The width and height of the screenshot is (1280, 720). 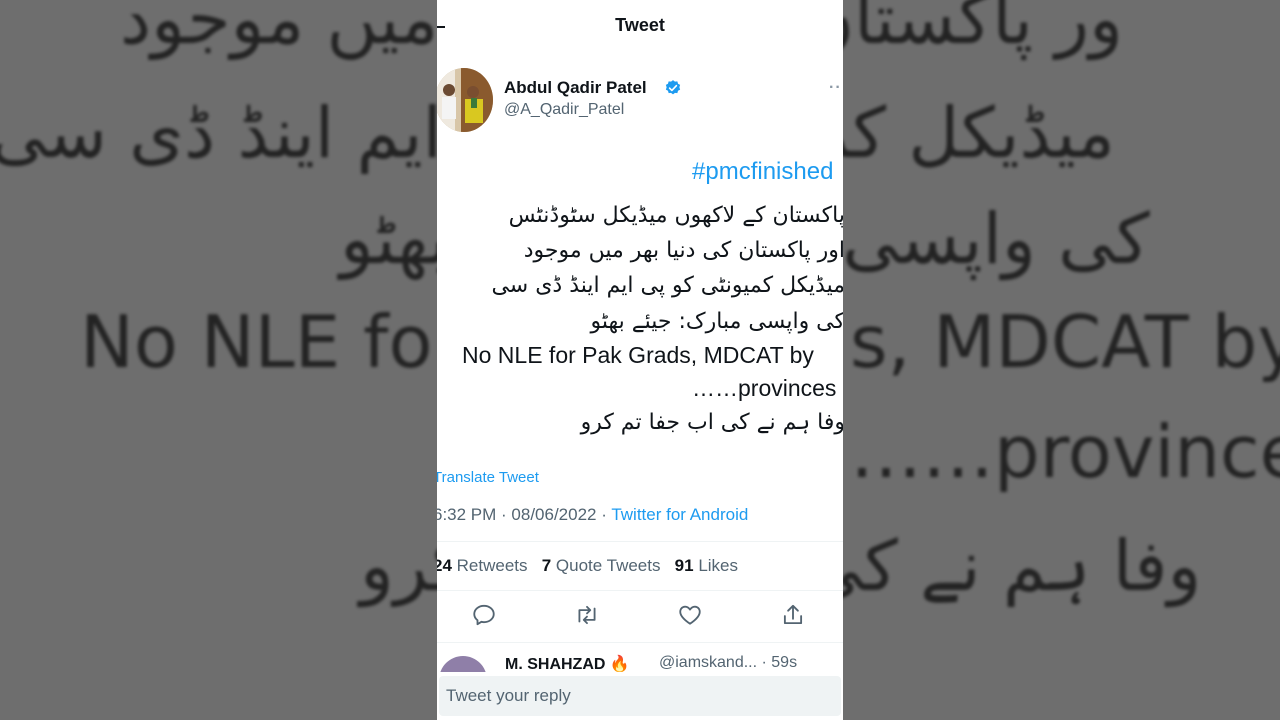 What do you see at coordinates (256, 342) in the screenshot?
I see `bg-text-line: No NLE fo` at bounding box center [256, 342].